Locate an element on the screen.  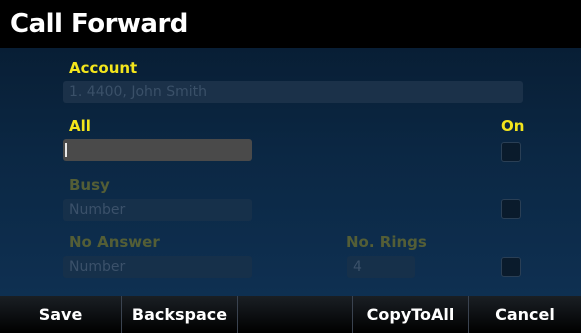
no-answer-on-checkbox is located at coordinates (511, 267).